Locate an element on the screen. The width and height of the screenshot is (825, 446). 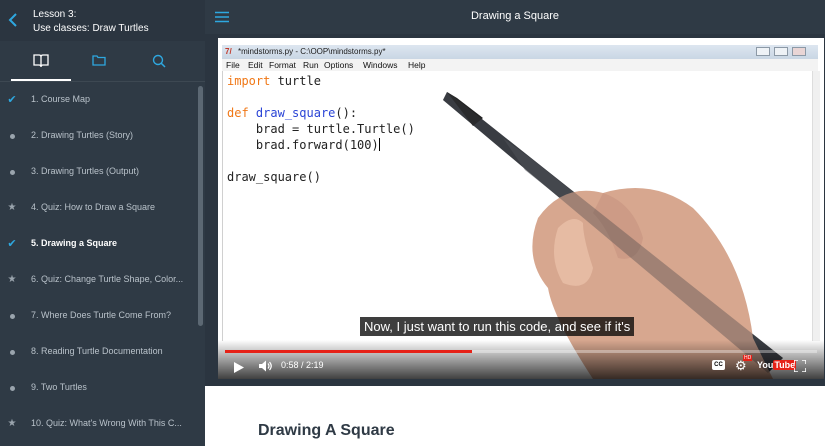
lesson-item-label: 2. Drawing Turtles (Story) is located at coordinates (82, 135).